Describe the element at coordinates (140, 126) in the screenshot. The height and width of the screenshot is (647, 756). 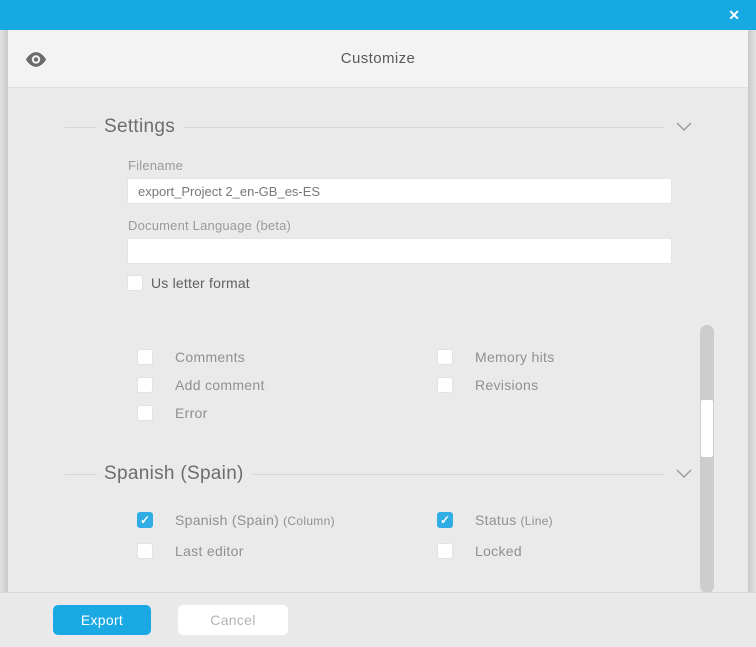
I see `settings-section-title: Settings` at that location.